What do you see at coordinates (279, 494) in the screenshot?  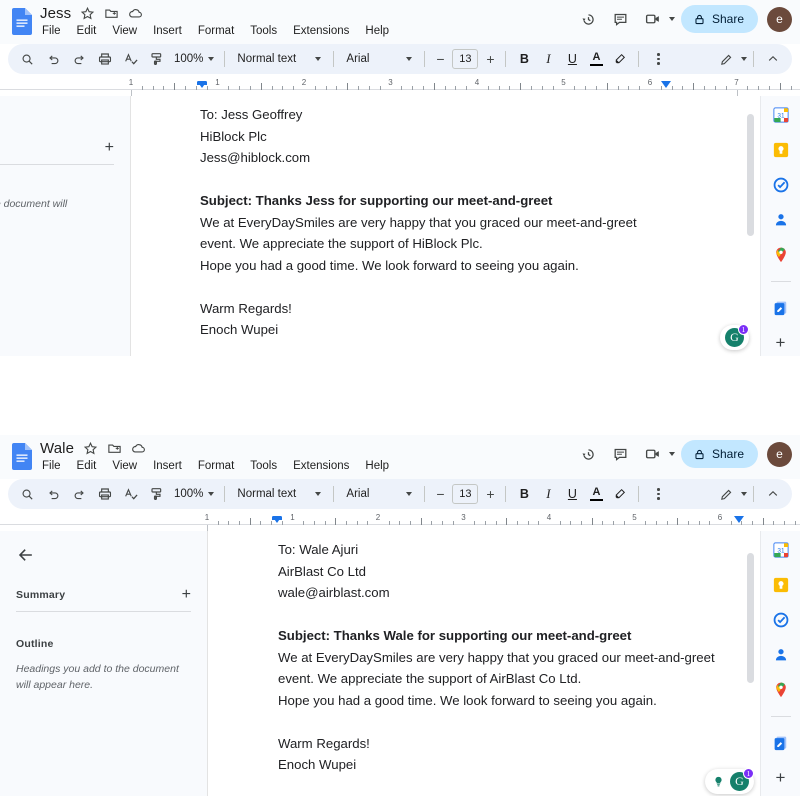 I see `paragraph-style-selector: Normal text` at bounding box center [279, 494].